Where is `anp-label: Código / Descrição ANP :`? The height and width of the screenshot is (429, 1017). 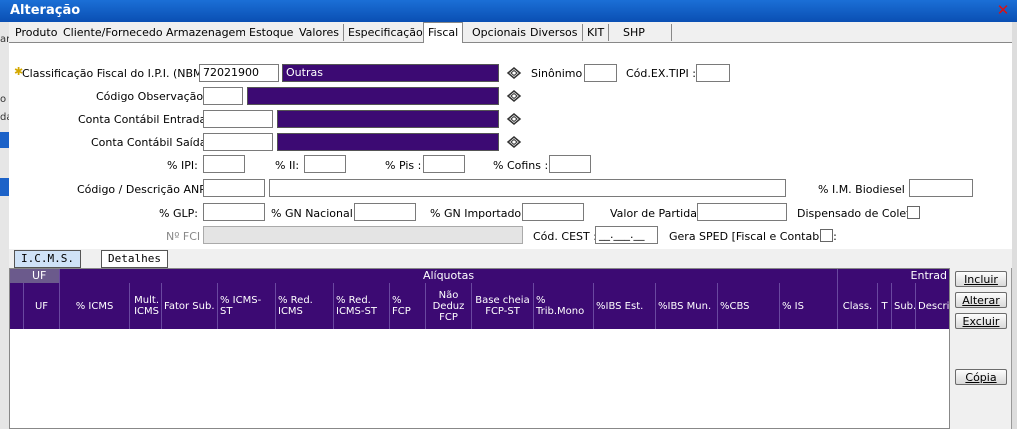 anp-label: Código / Descrição ANP : is located at coordinates (145, 189).